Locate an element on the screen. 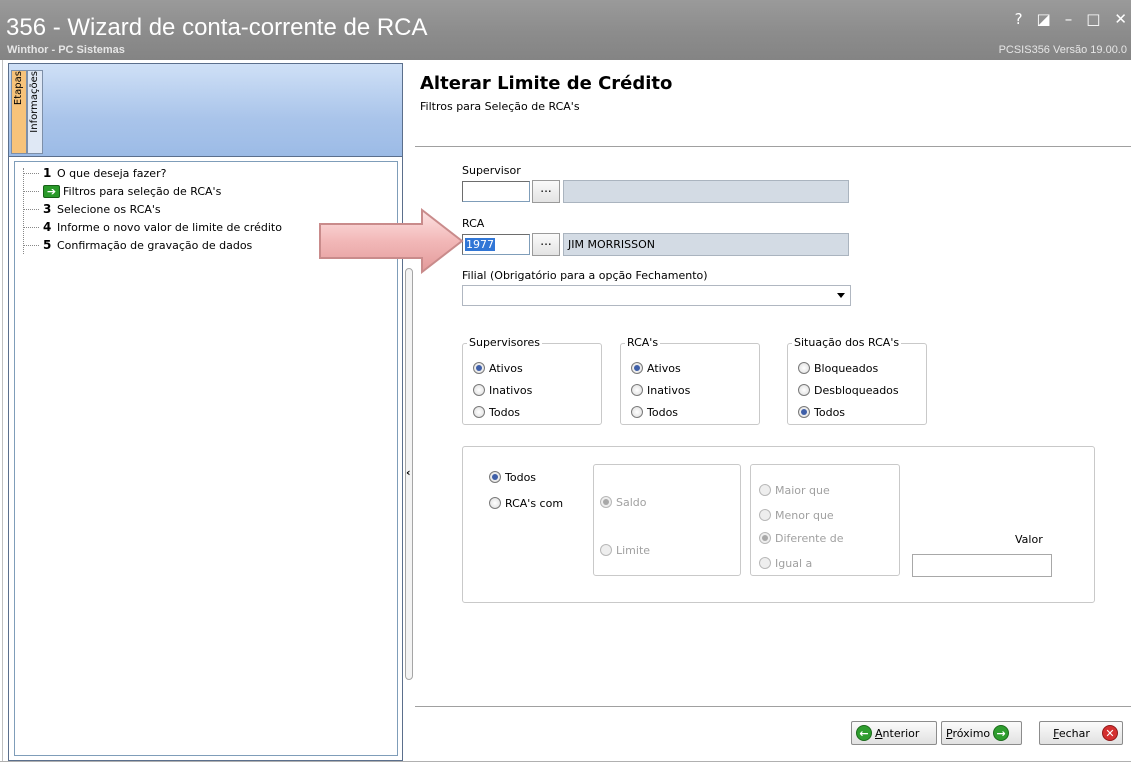 The height and width of the screenshot is (783, 1131). fechar-button: Fechar ✕ is located at coordinates (1081, 733).